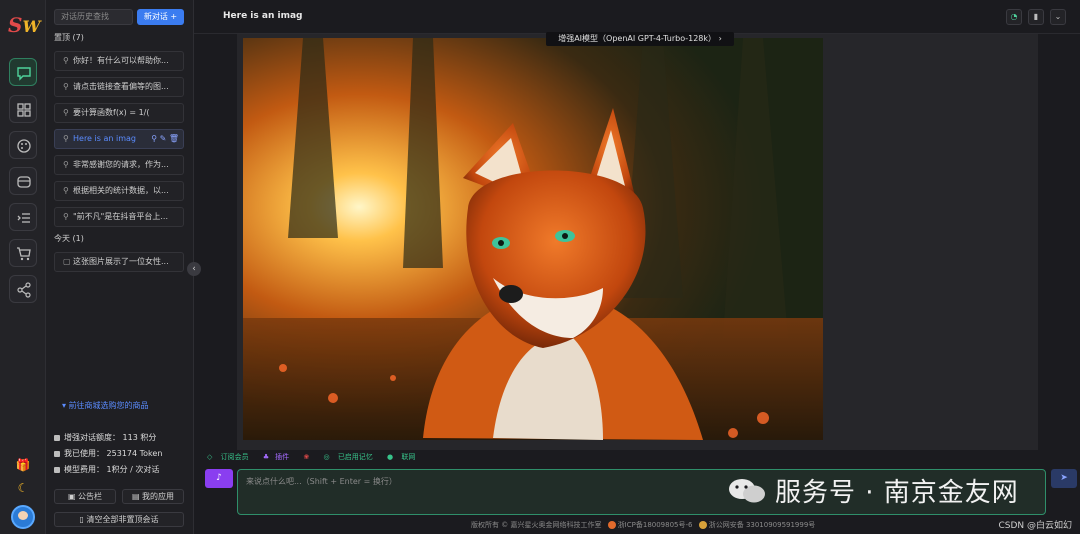 The height and width of the screenshot is (534, 1080). I want to click on plugin-tool: ♣ 插件, so click(279, 457).